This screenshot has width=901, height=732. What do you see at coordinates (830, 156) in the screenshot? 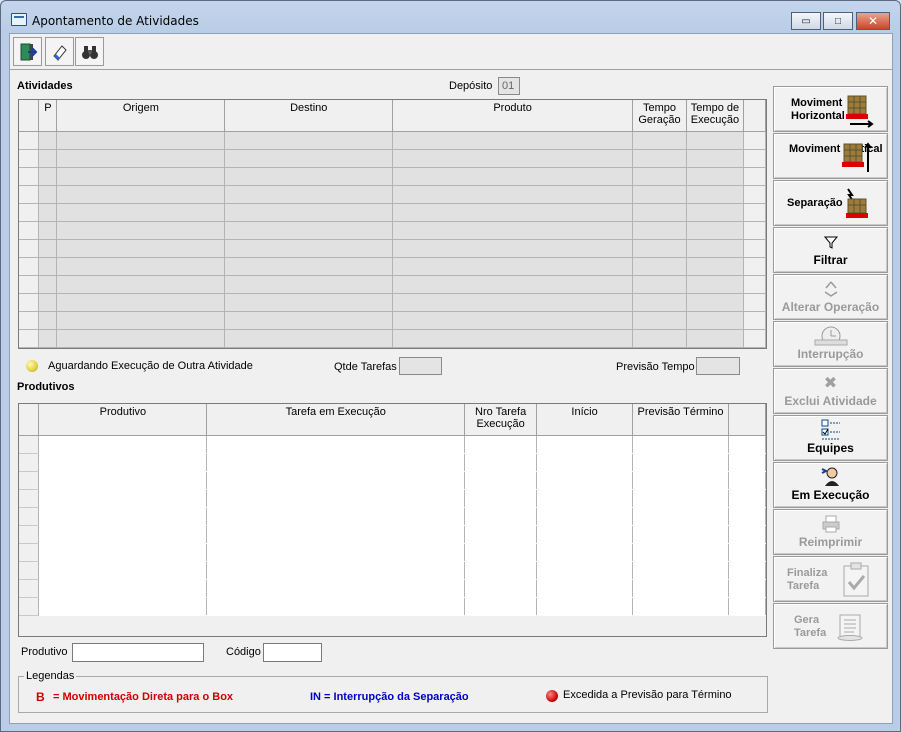
I see `moviment-vertical-button: Moviment Vertical` at bounding box center [830, 156].